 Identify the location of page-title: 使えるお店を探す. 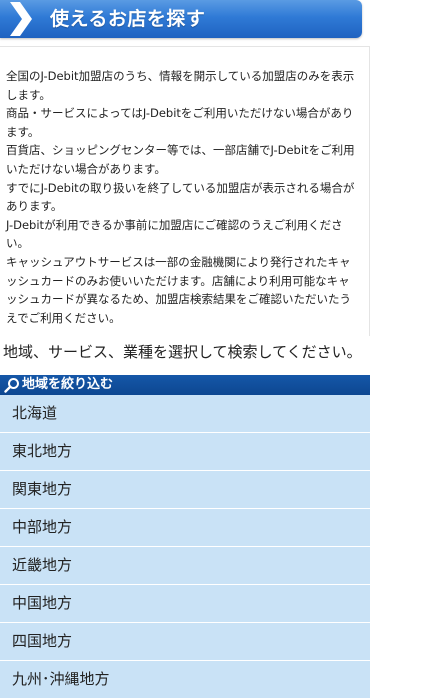
(128, 19).